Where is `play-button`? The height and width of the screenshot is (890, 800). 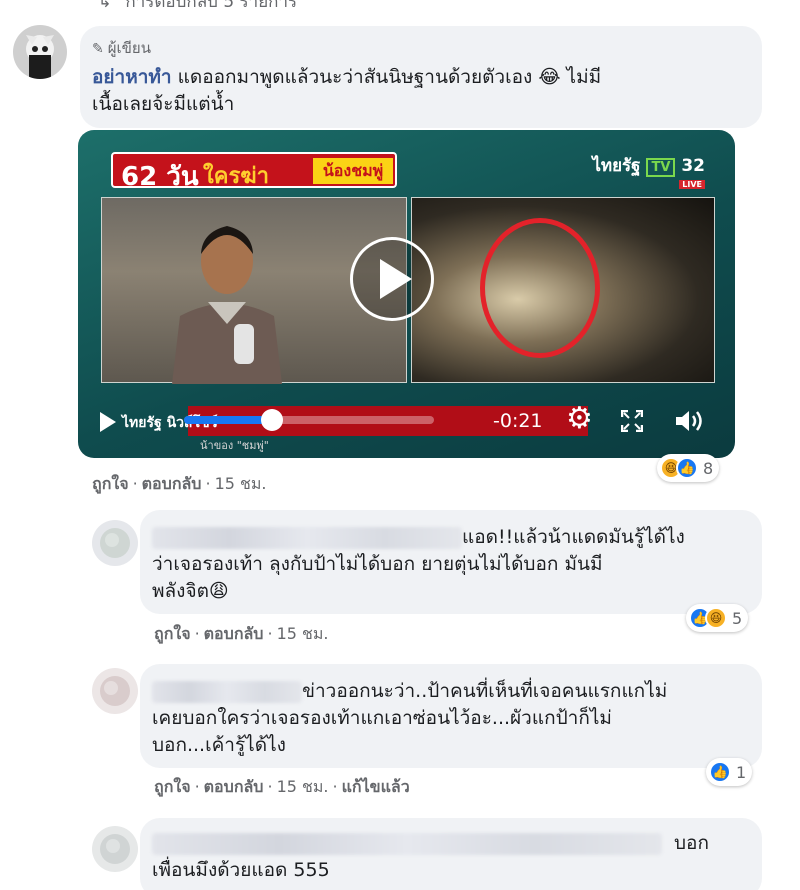 play-button is located at coordinates (392, 279).